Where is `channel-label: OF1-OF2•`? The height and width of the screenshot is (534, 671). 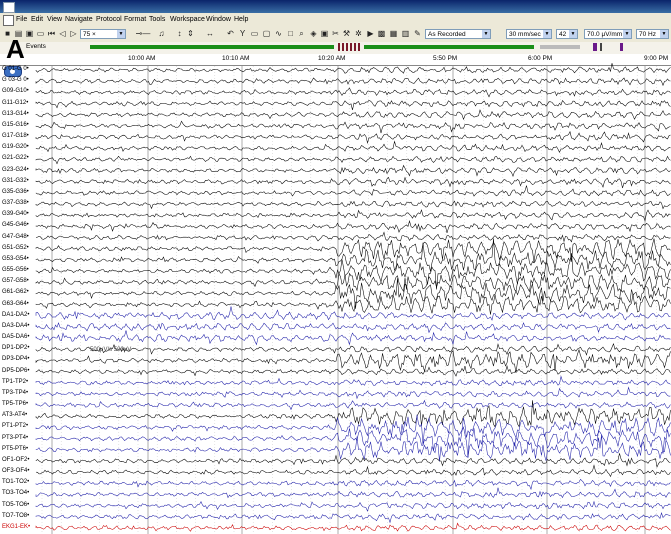
channel-label: OF1-OF2• is located at coordinates (15, 460).